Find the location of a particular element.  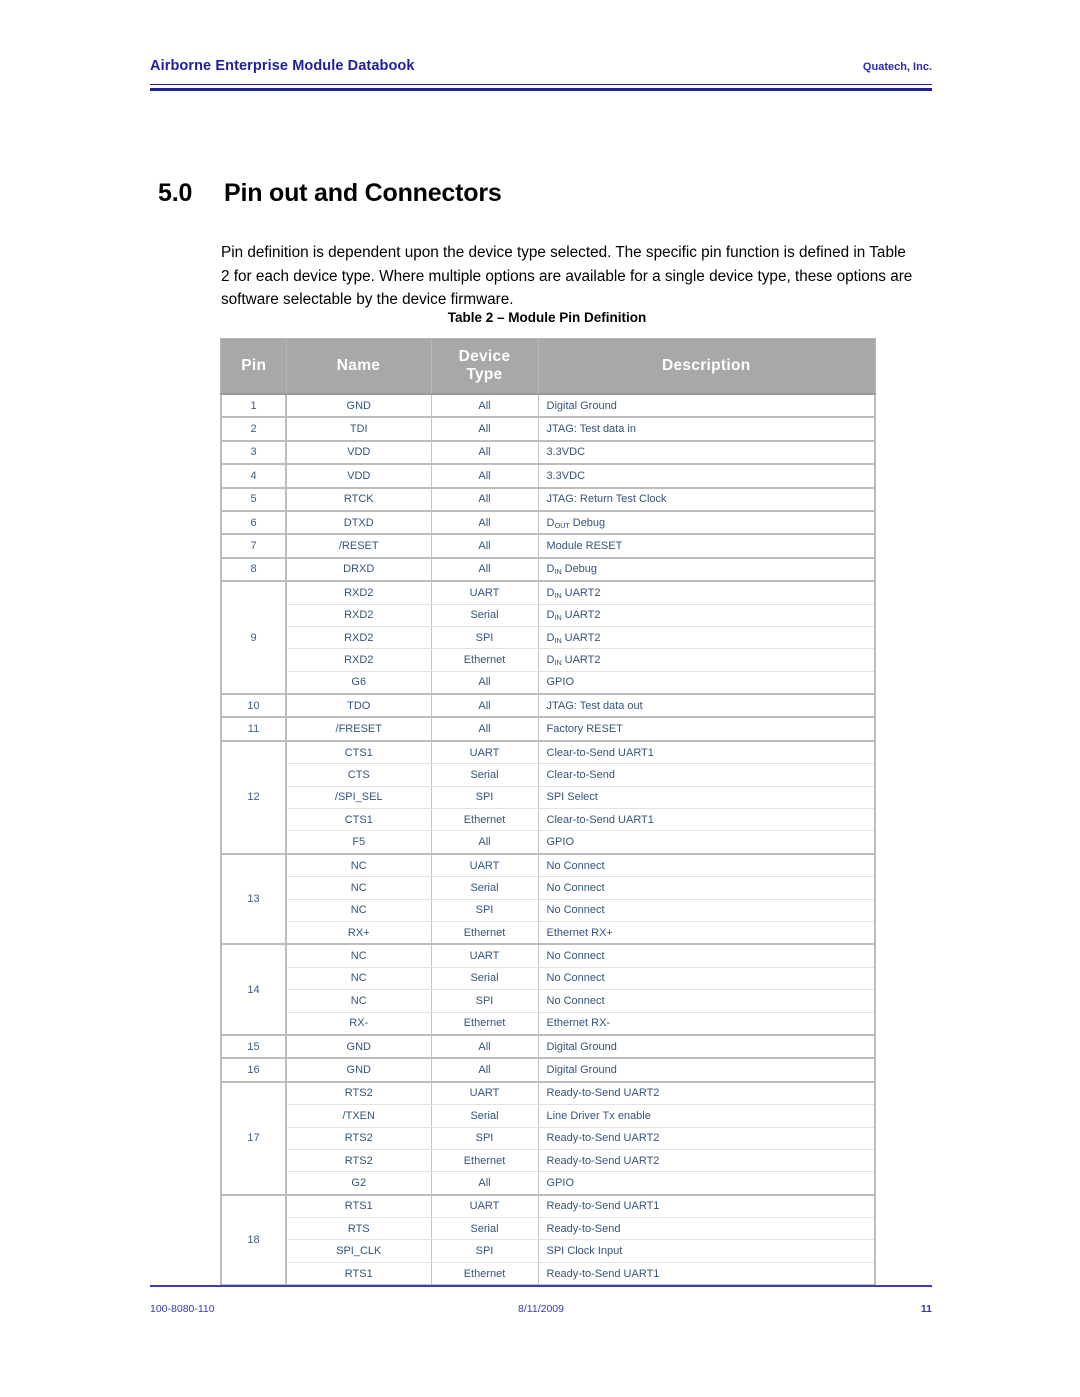

table-row: RXD2 Serial DIN UART2 is located at coordinates (548, 615).